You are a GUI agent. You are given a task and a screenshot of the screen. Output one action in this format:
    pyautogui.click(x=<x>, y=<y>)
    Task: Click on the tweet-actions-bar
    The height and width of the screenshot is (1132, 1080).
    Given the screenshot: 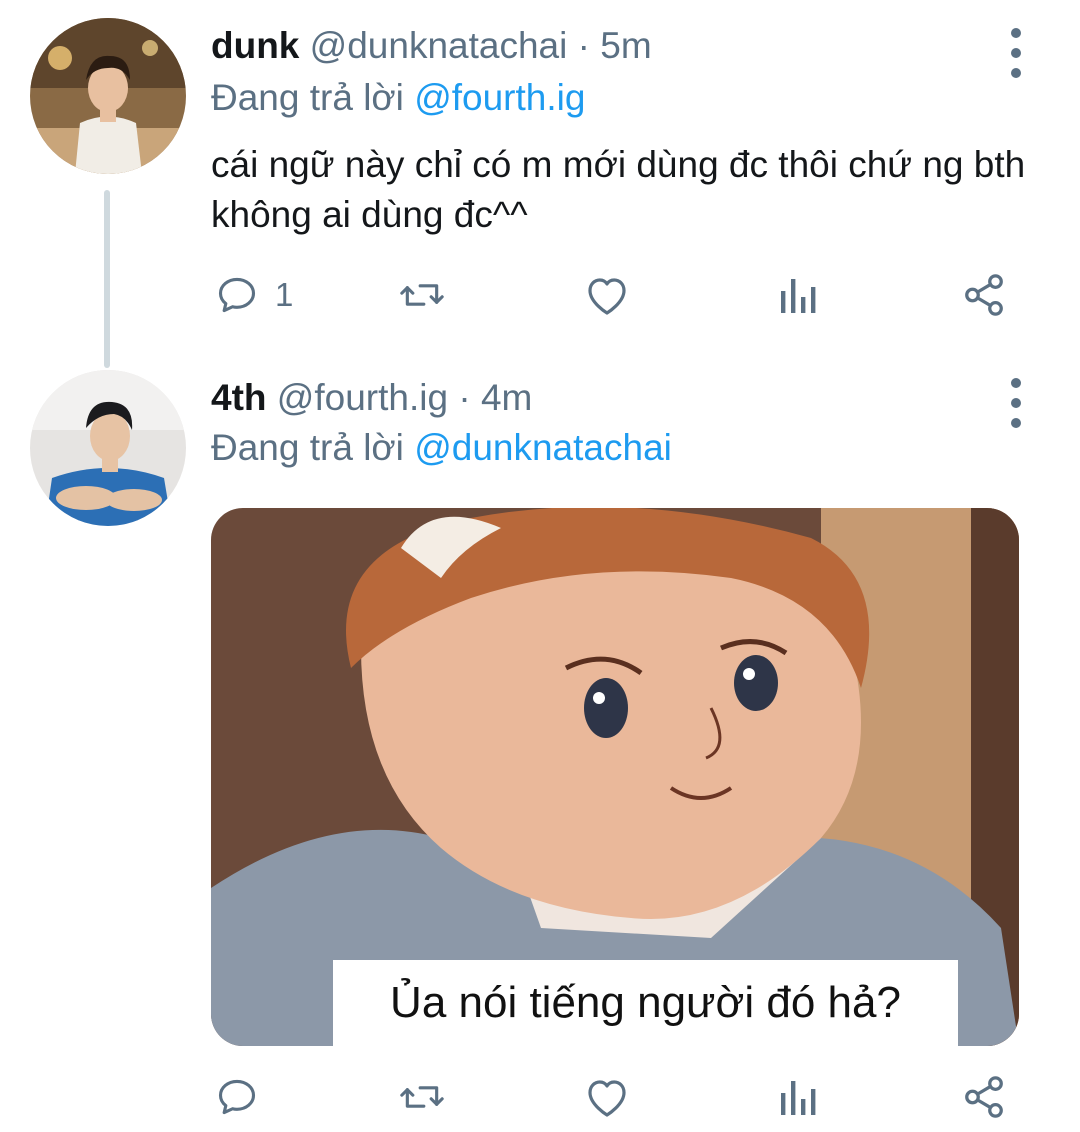 What is the action you would take?
    pyautogui.click(x=621, y=1097)
    